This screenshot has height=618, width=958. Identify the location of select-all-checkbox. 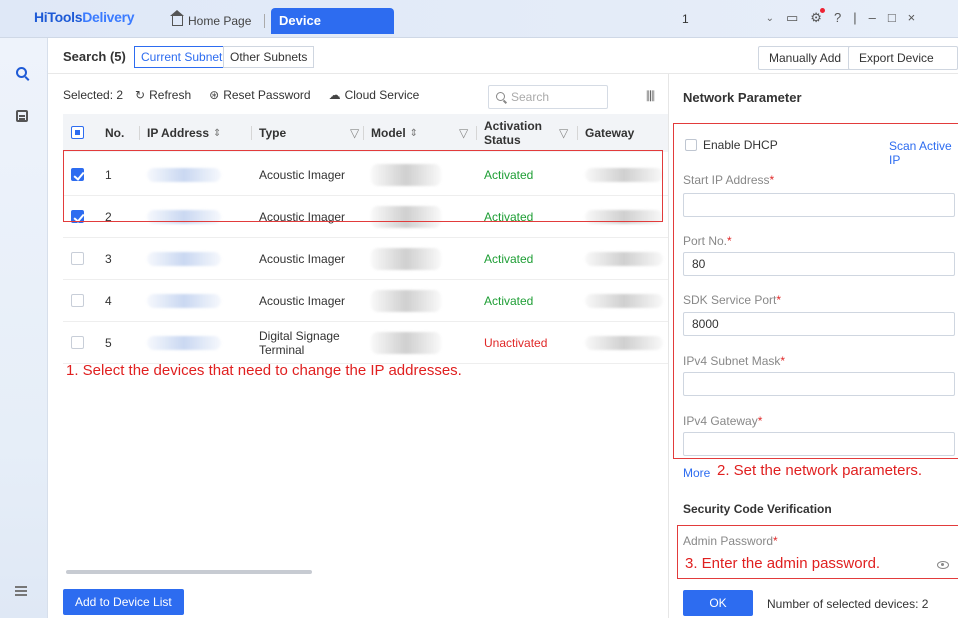
(77, 132).